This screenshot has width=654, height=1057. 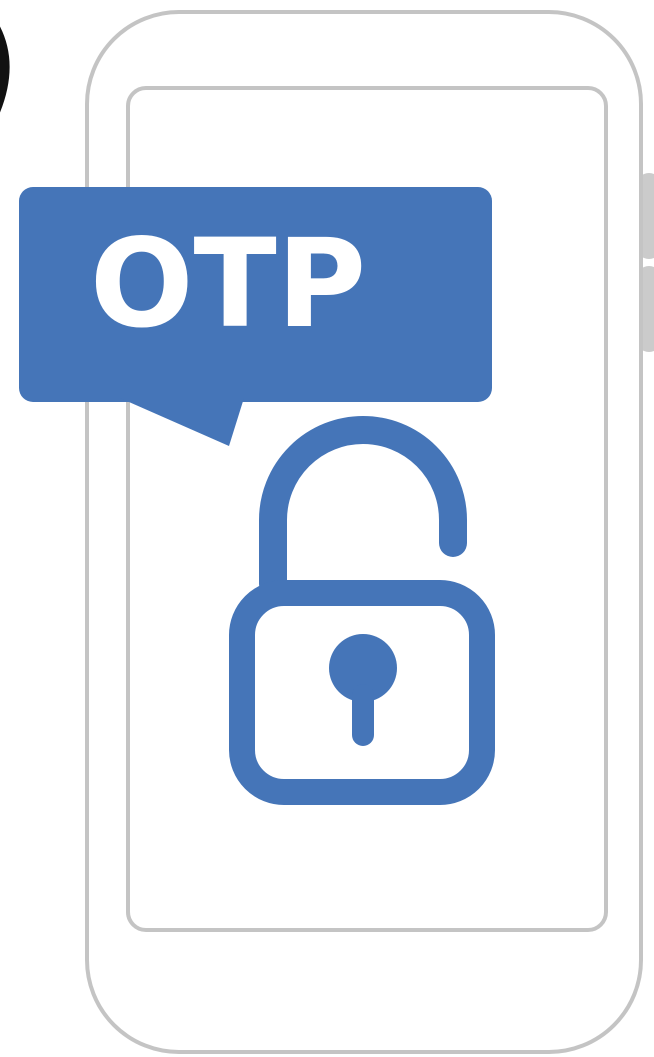 What do you see at coordinates (228, 284) in the screenshot?
I see `otp-label: OTP` at bounding box center [228, 284].